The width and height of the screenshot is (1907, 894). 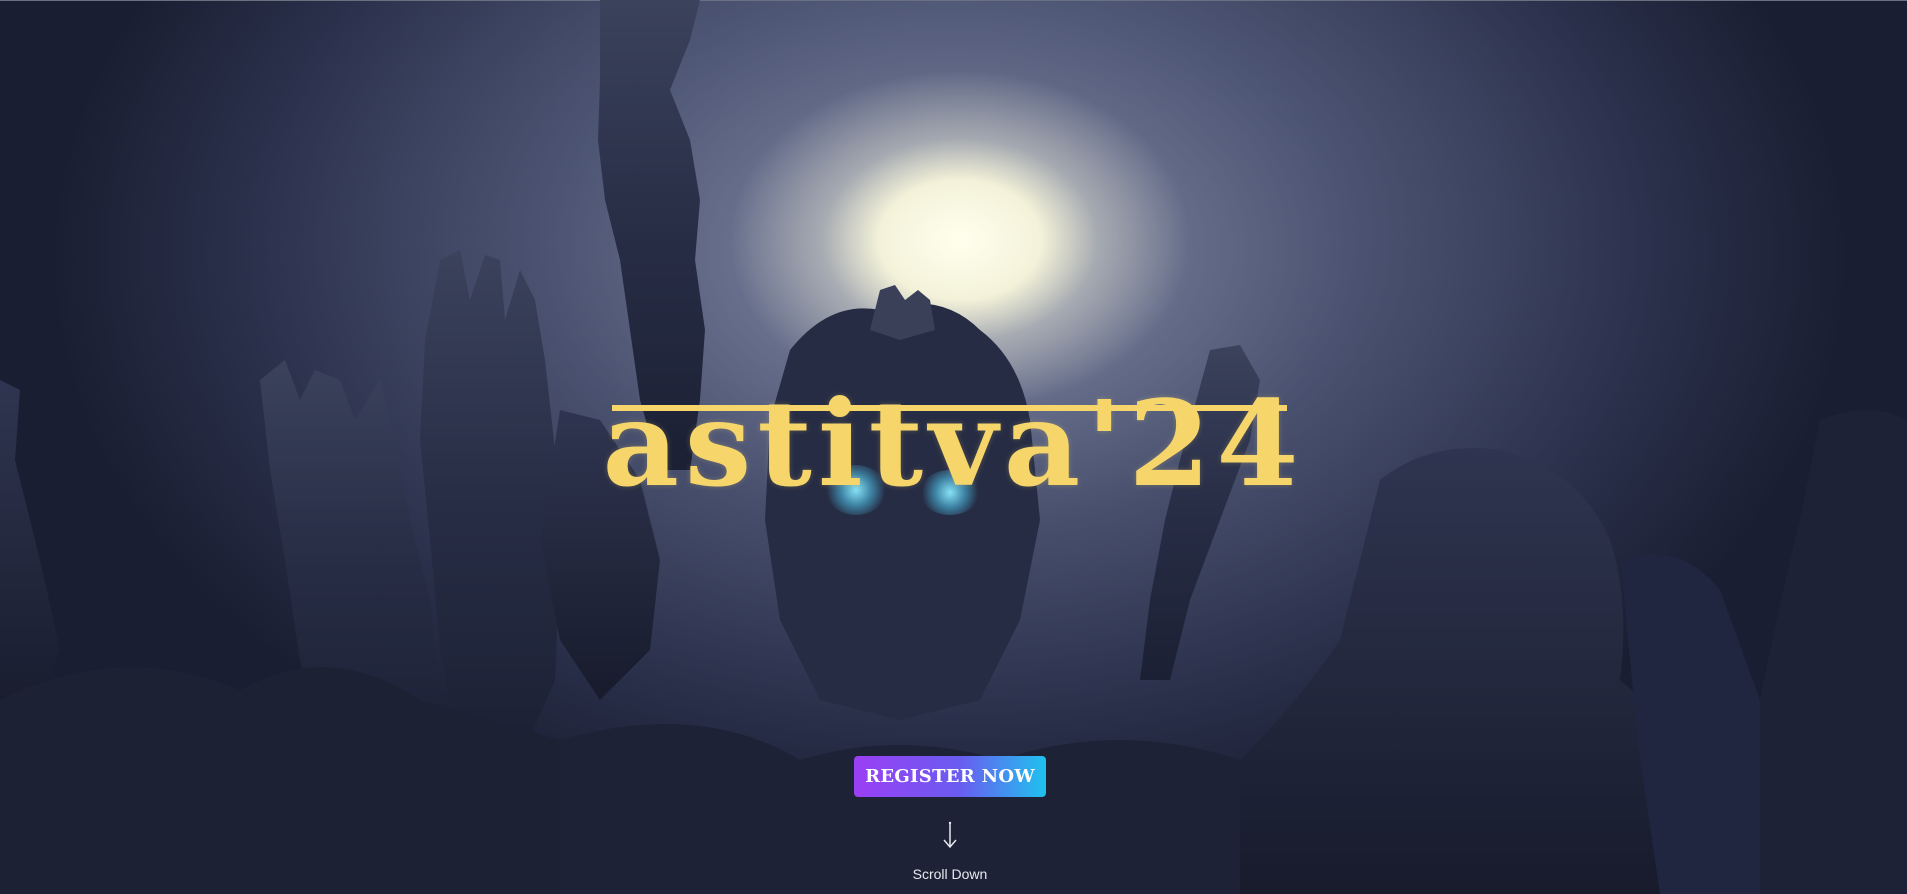 What do you see at coordinates (953, 443) in the screenshot?
I see `event-title-logo: astitva'24` at bounding box center [953, 443].